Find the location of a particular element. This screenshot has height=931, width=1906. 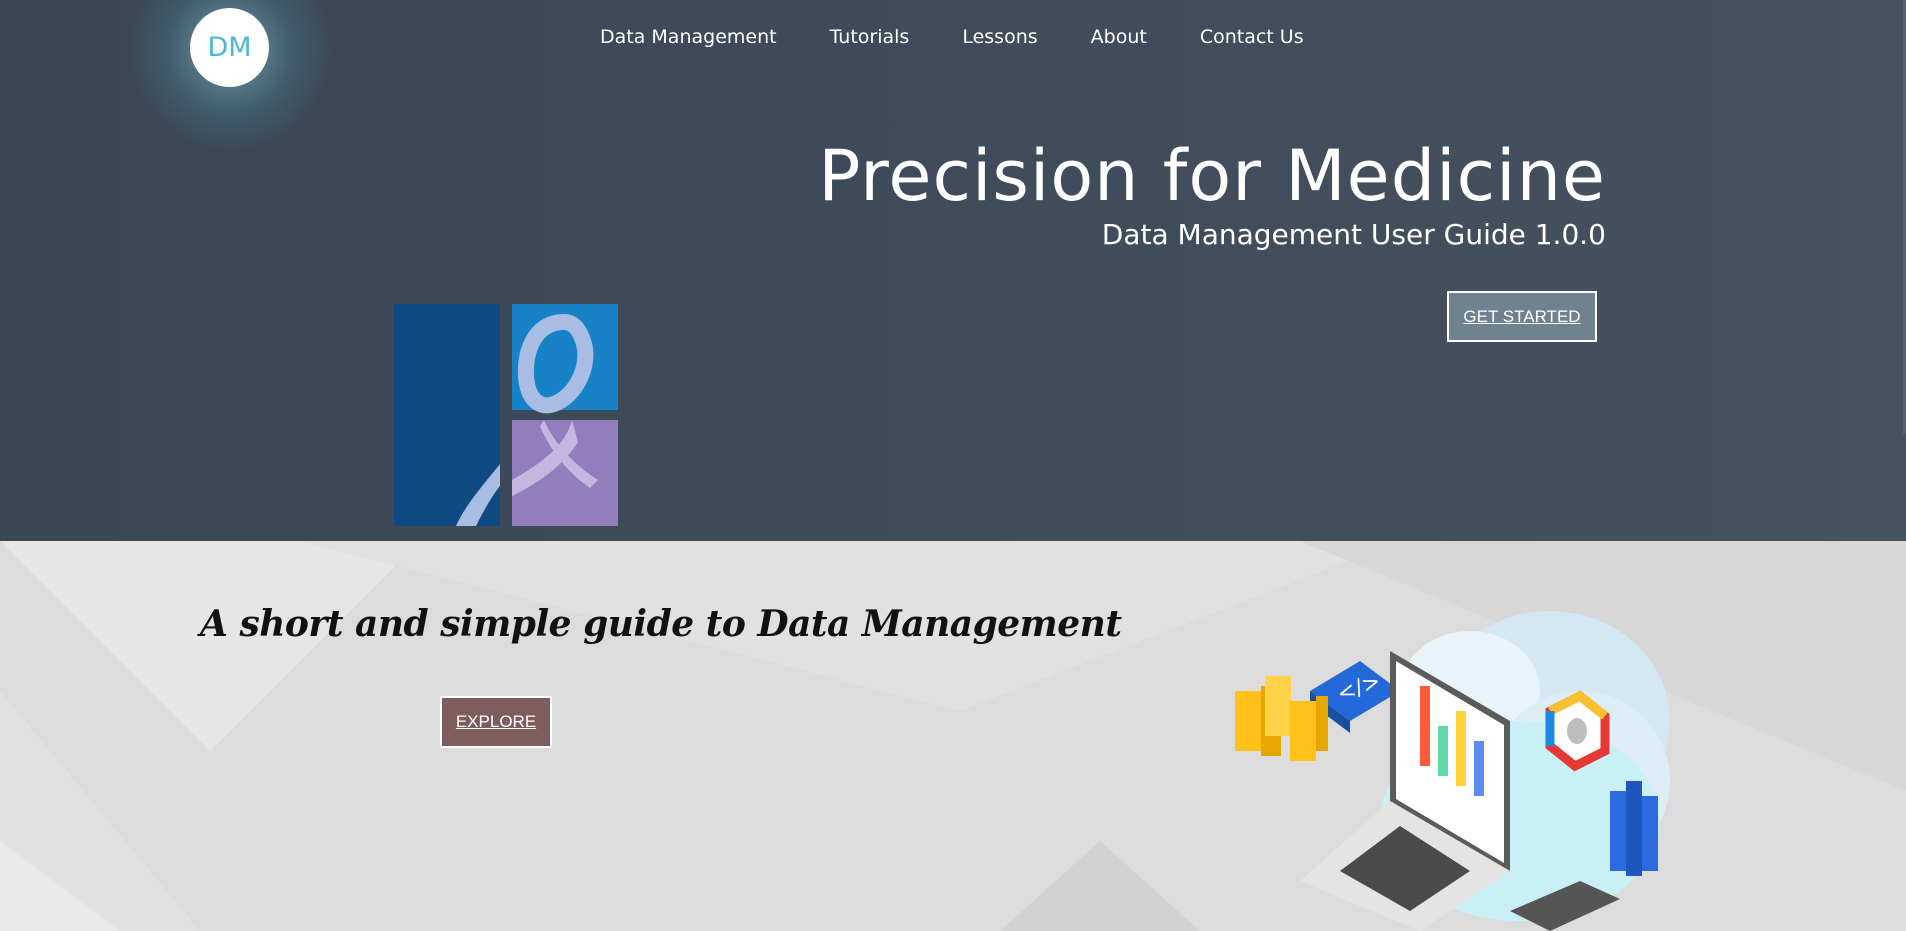

ribbon-logo-icon is located at coordinates (506, 415).